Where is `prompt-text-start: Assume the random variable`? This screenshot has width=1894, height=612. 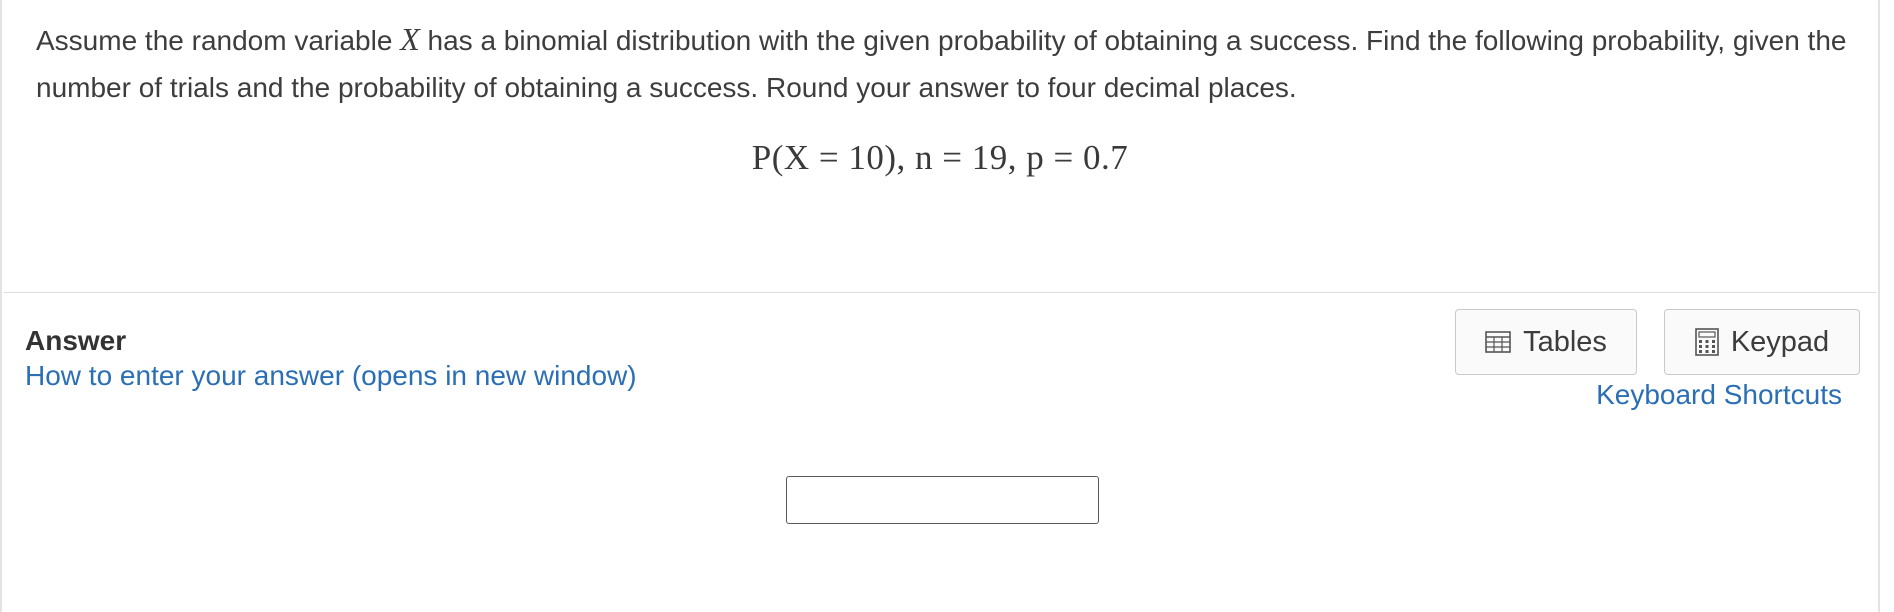 prompt-text-start: Assume the random variable is located at coordinates (218, 40).